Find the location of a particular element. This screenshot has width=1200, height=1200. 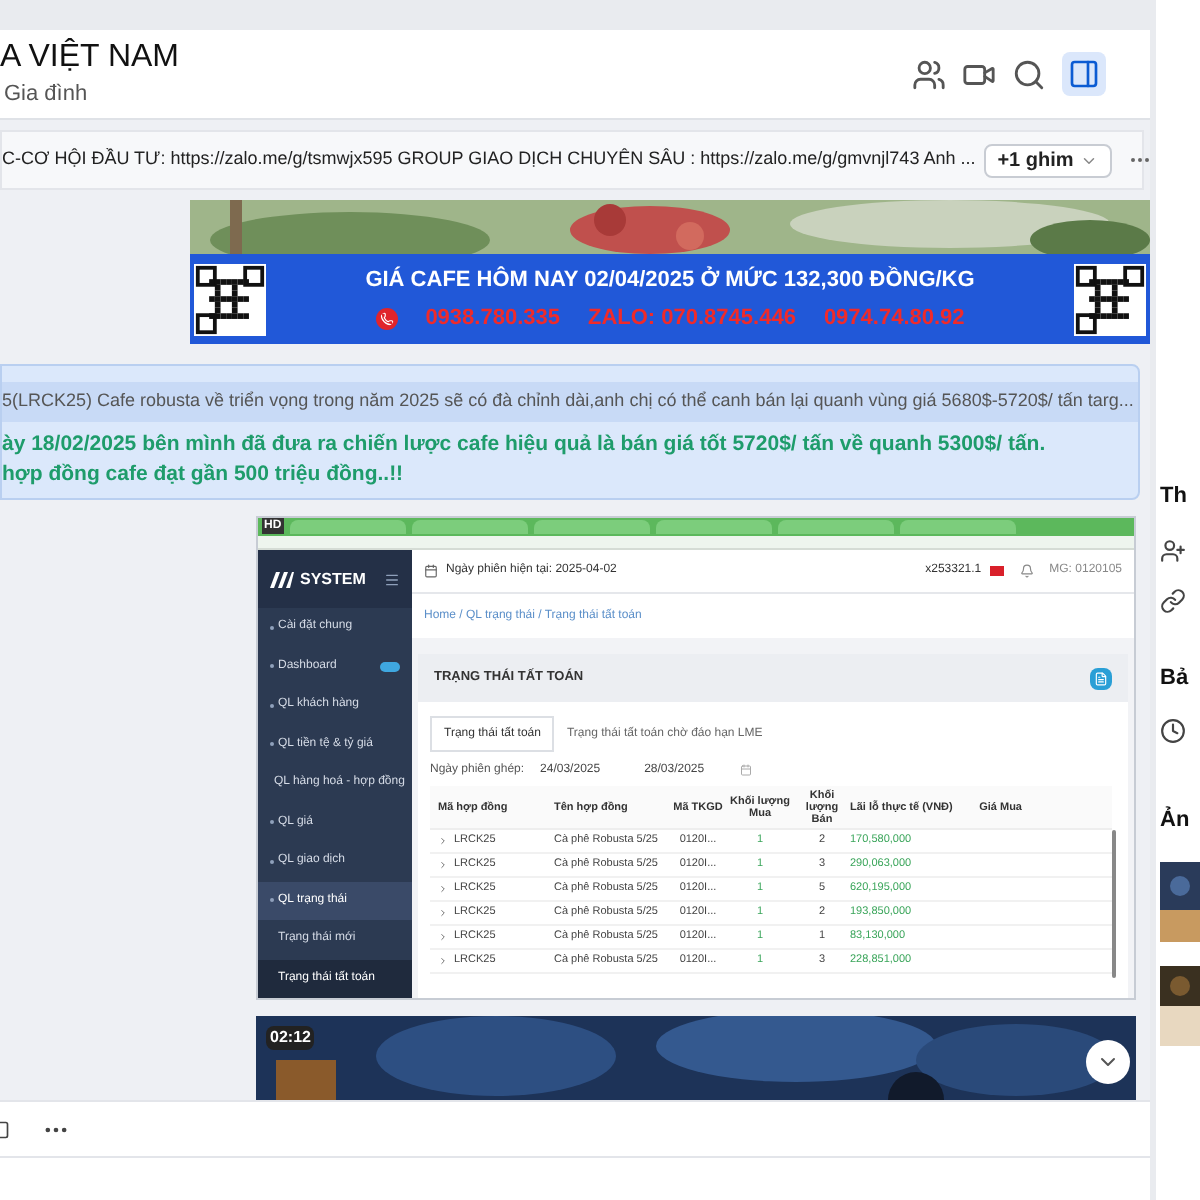

menu-icon is located at coordinates (392, 579).